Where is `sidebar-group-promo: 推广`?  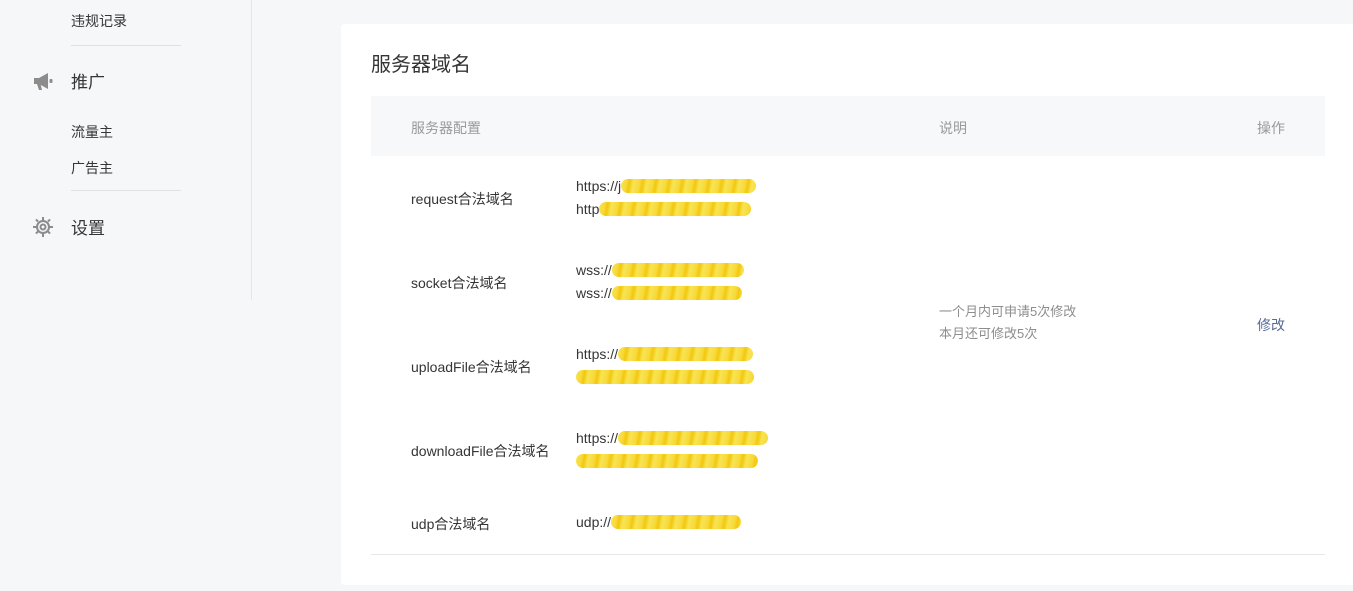 sidebar-group-promo: 推广 is located at coordinates (68, 80).